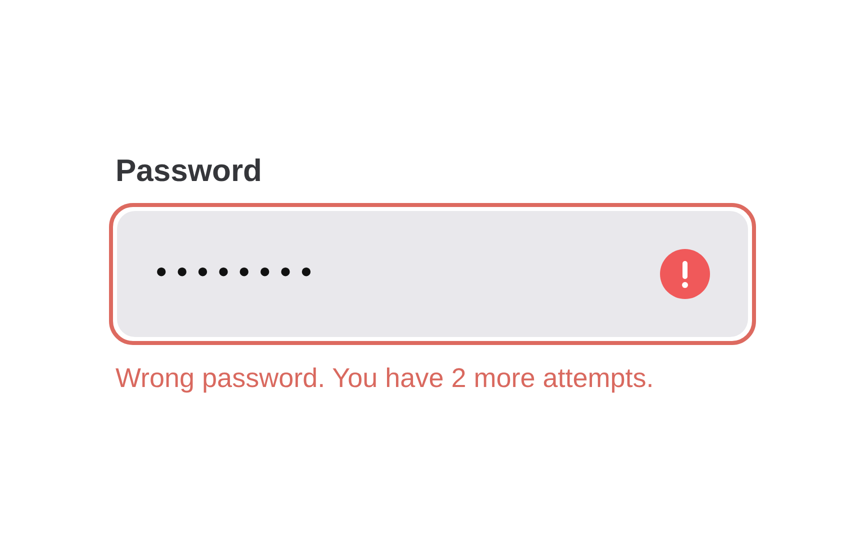 The height and width of the screenshot is (540, 864). I want to click on error-message: Wrong password. You have 2 more attempts., so click(385, 378).